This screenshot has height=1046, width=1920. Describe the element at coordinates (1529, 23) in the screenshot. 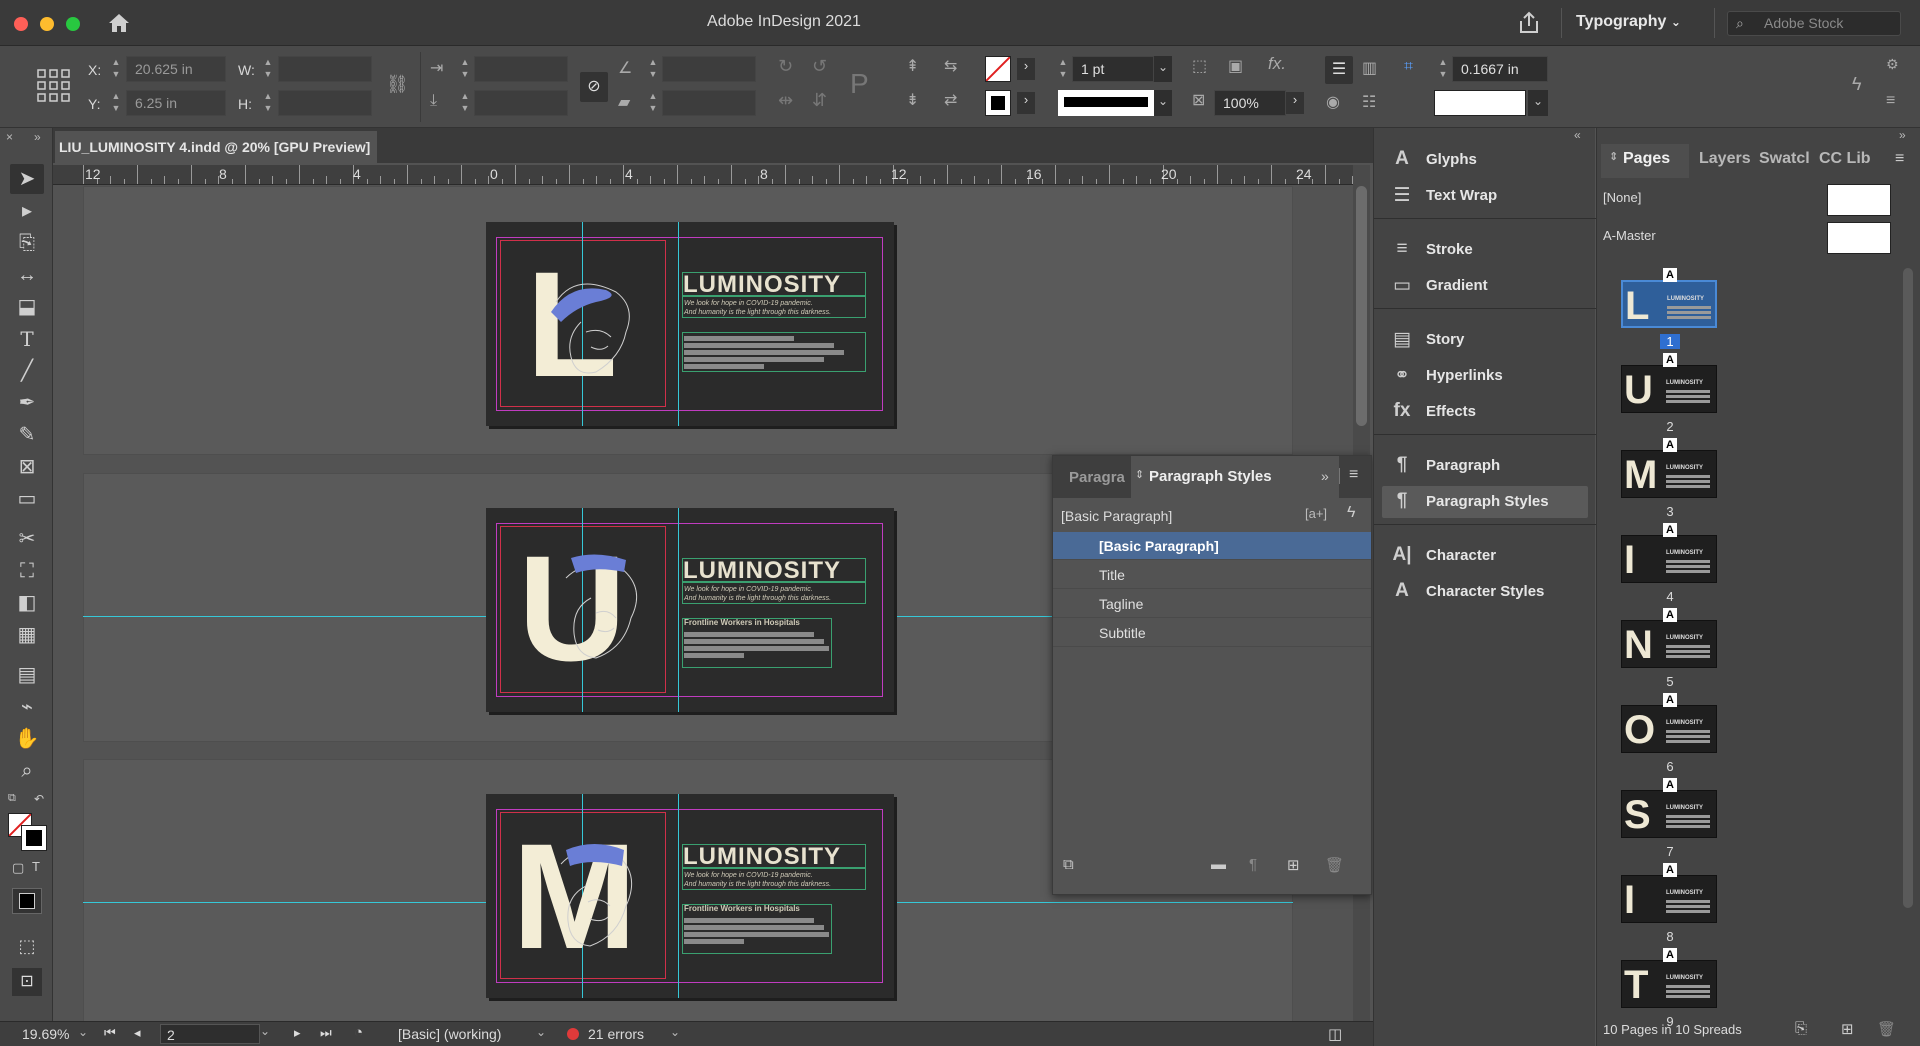

I see `share-icon` at that location.